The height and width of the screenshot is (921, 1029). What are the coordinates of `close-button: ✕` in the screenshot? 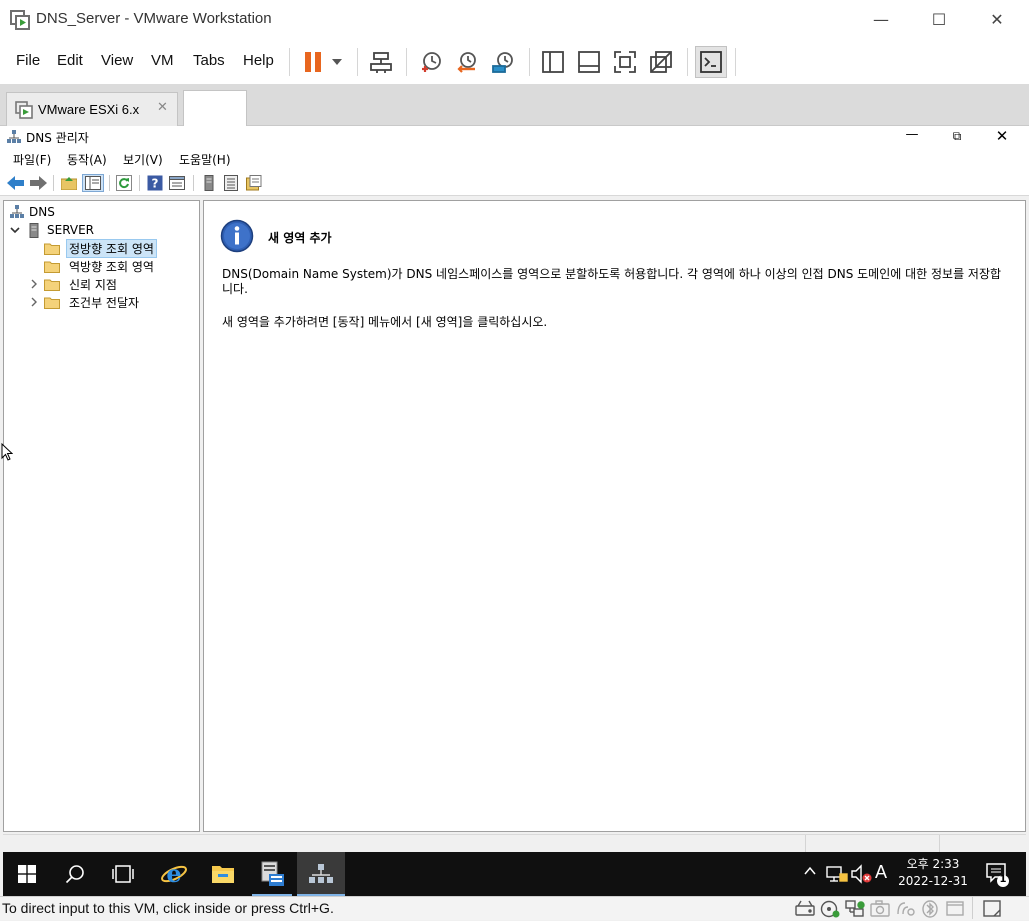 It's located at (997, 20).